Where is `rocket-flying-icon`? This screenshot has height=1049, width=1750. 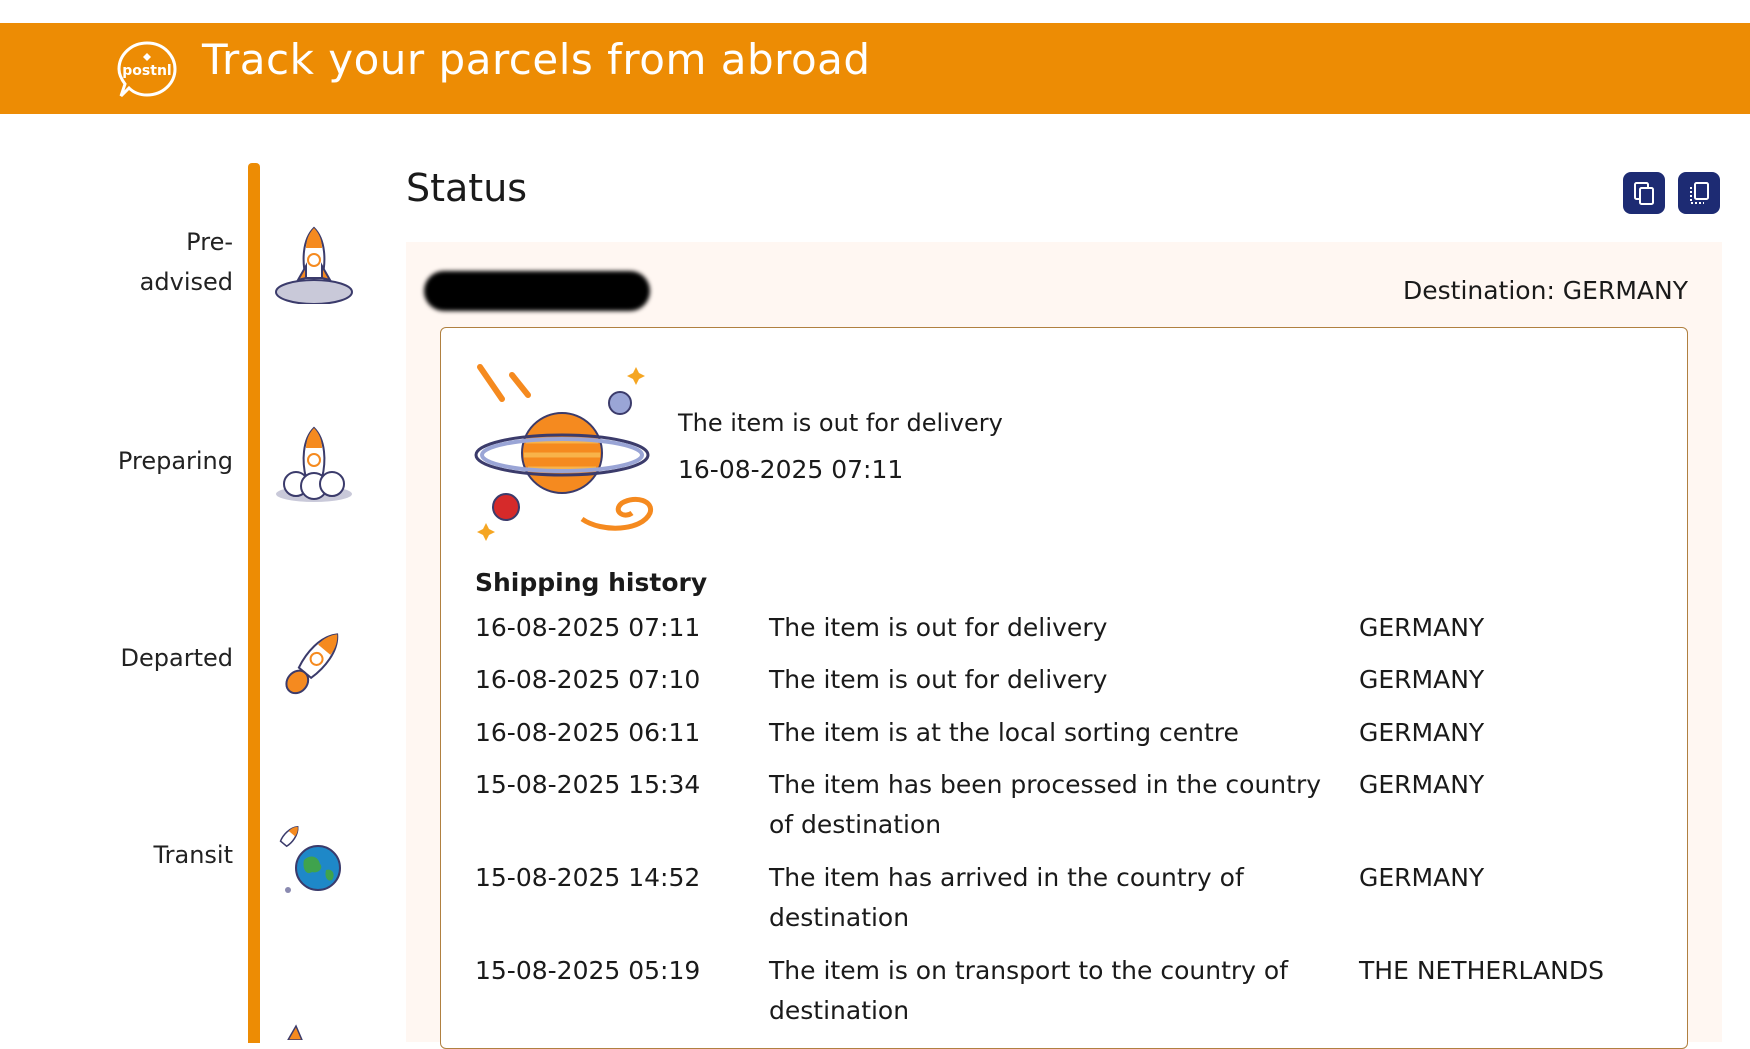
rocket-flying-icon is located at coordinates (312, 664).